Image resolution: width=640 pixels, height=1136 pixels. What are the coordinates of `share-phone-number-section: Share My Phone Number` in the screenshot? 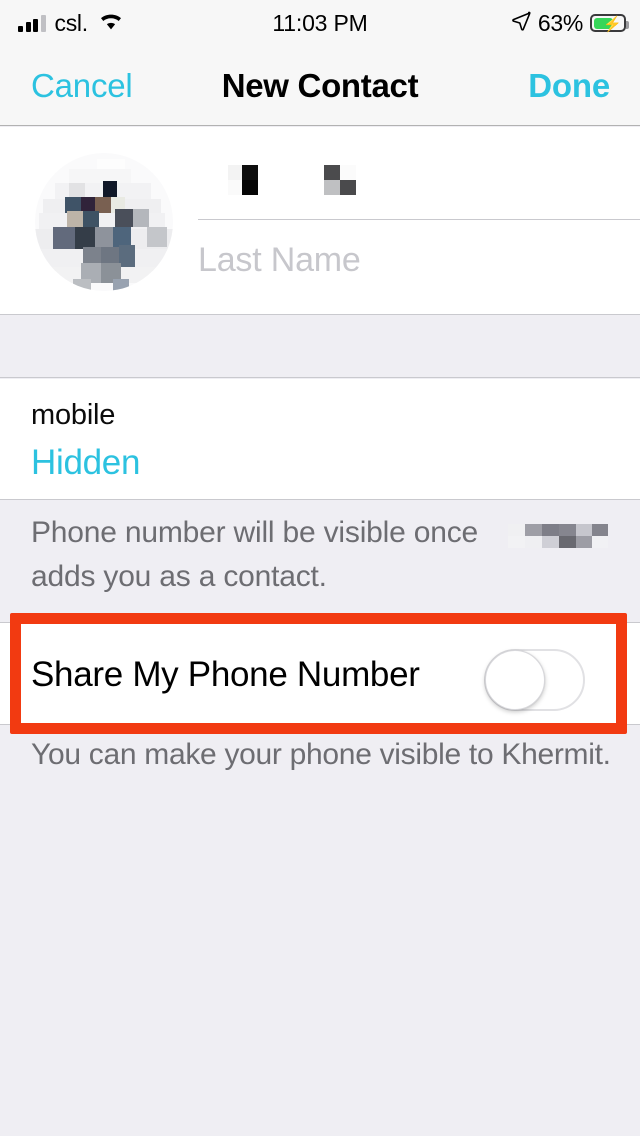 It's located at (320, 673).